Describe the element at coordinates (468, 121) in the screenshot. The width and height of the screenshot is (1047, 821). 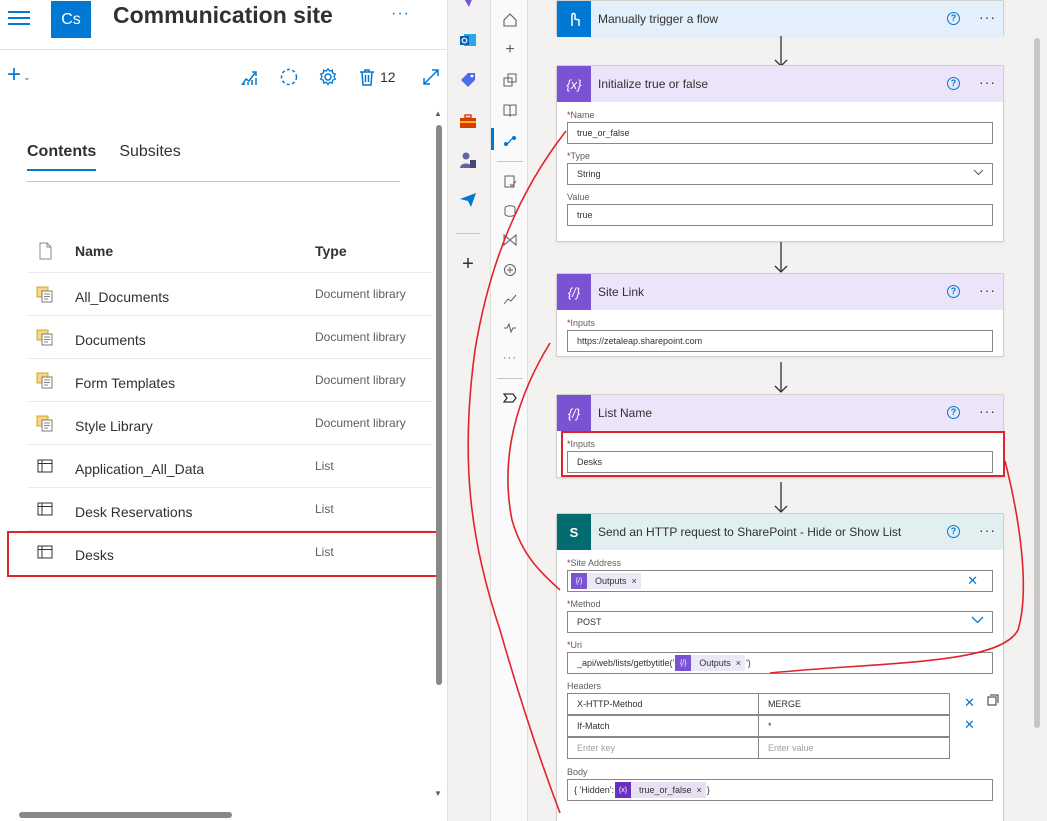
I see `toolbox-icon` at that location.